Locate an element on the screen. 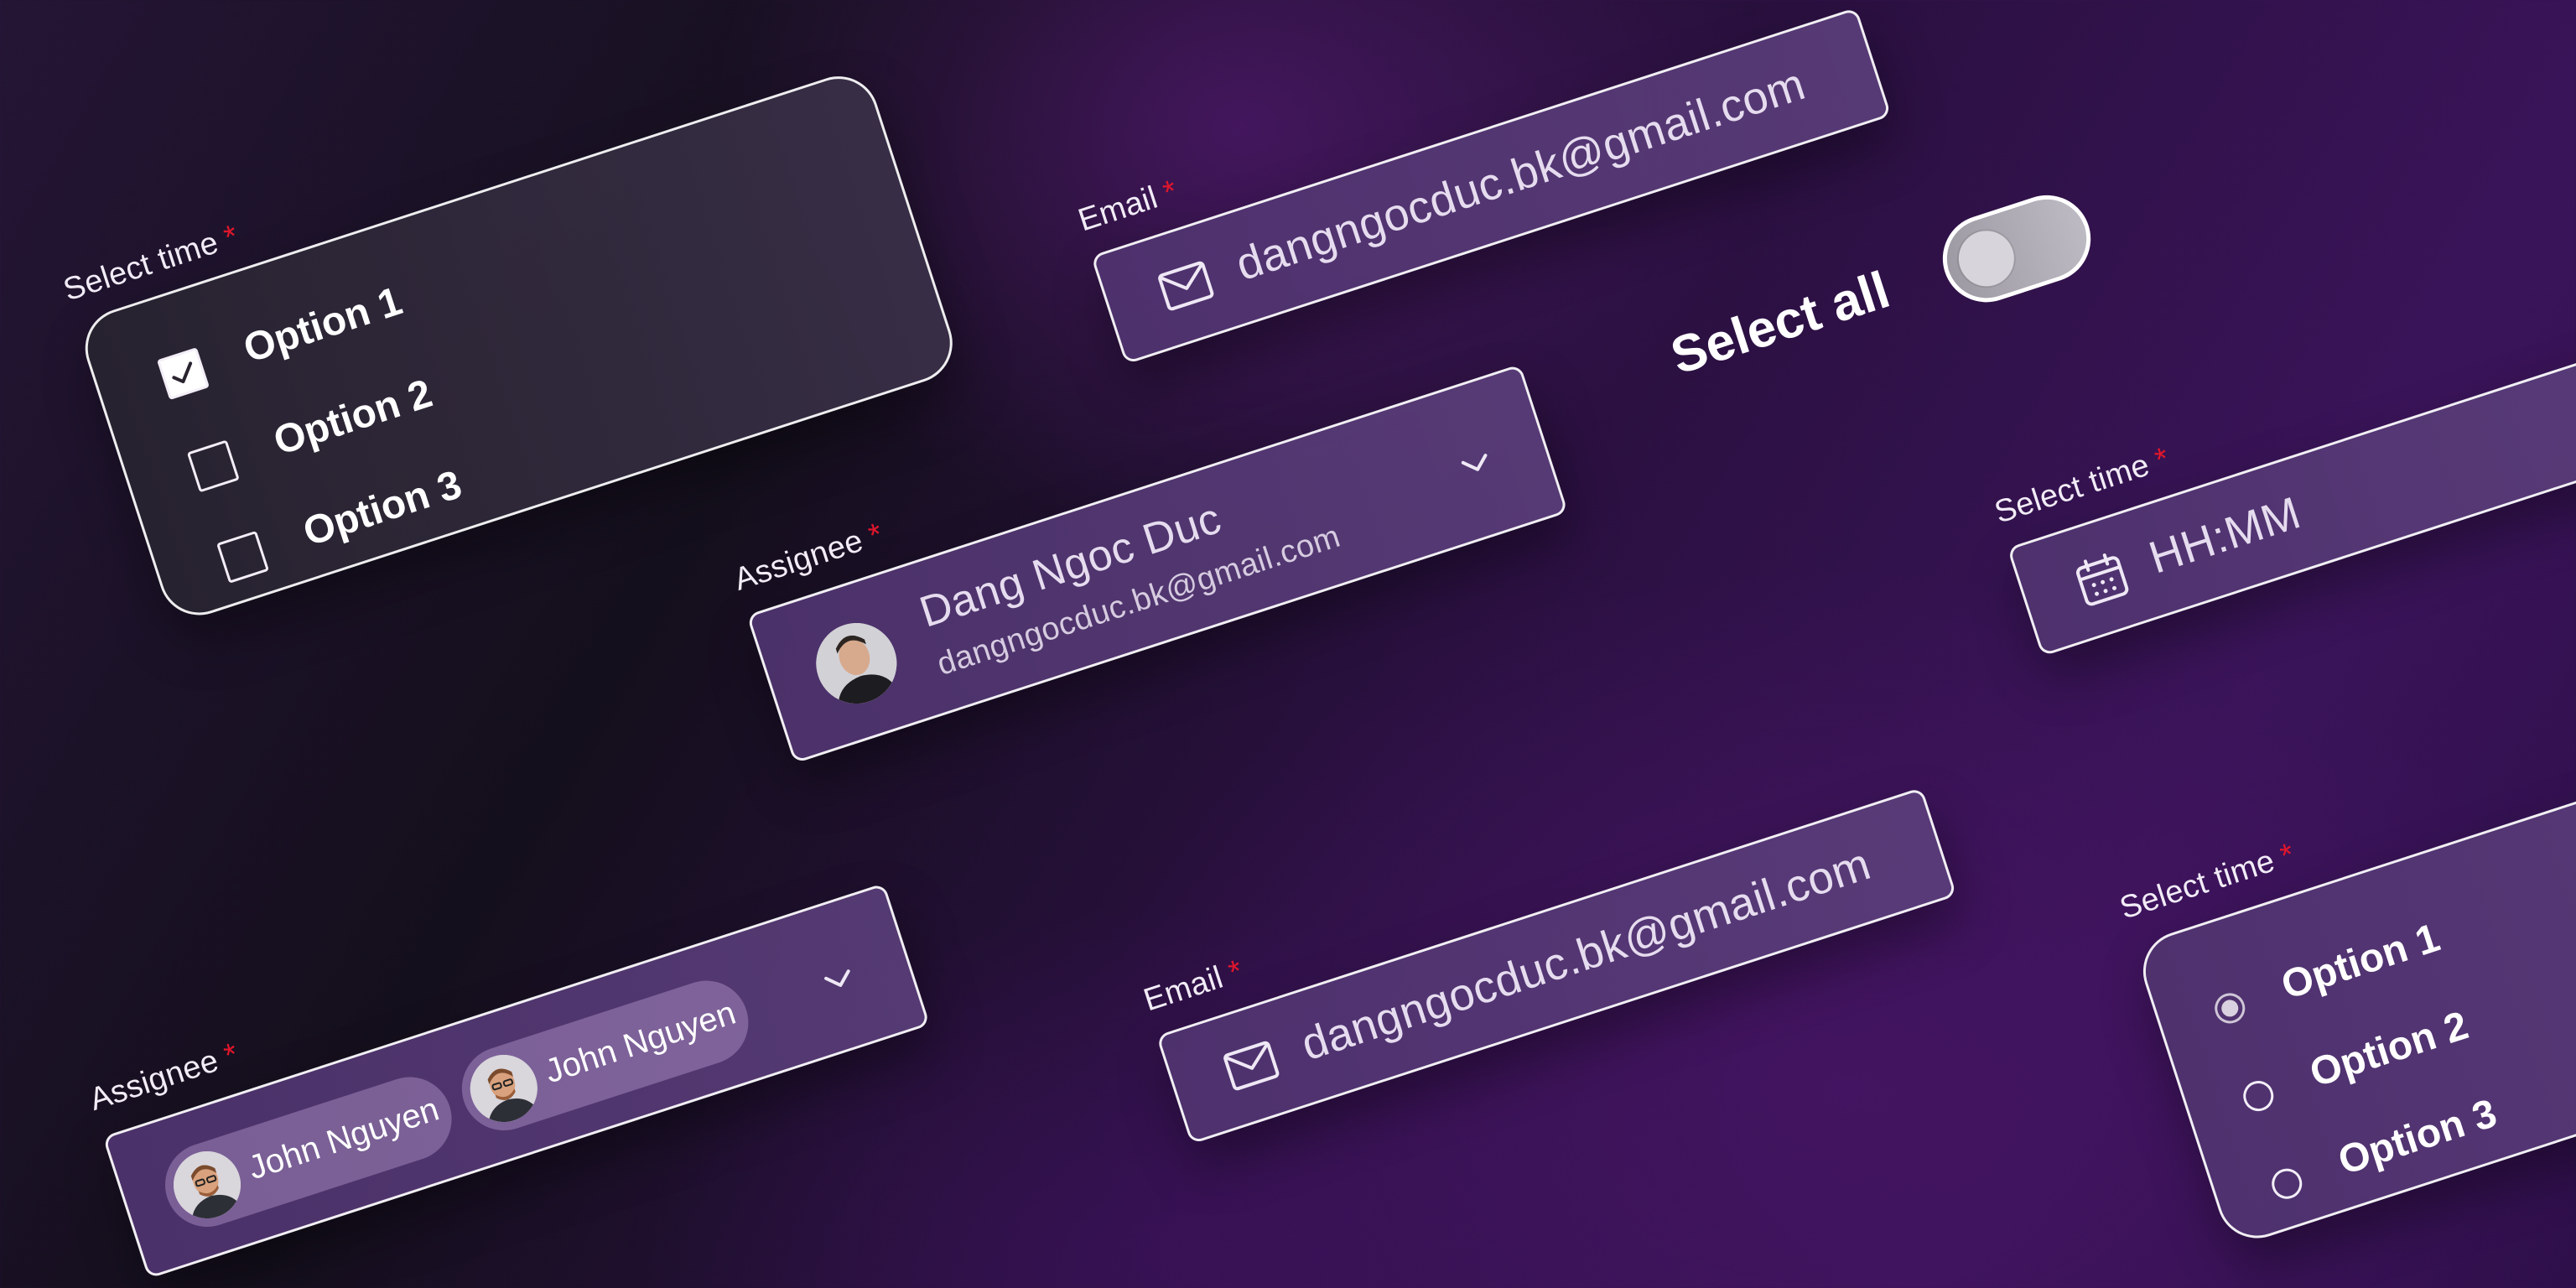 The image size is (2576, 1288). assignee-multi-select: John Nguyen John Nguyen is located at coordinates (516, 1081).